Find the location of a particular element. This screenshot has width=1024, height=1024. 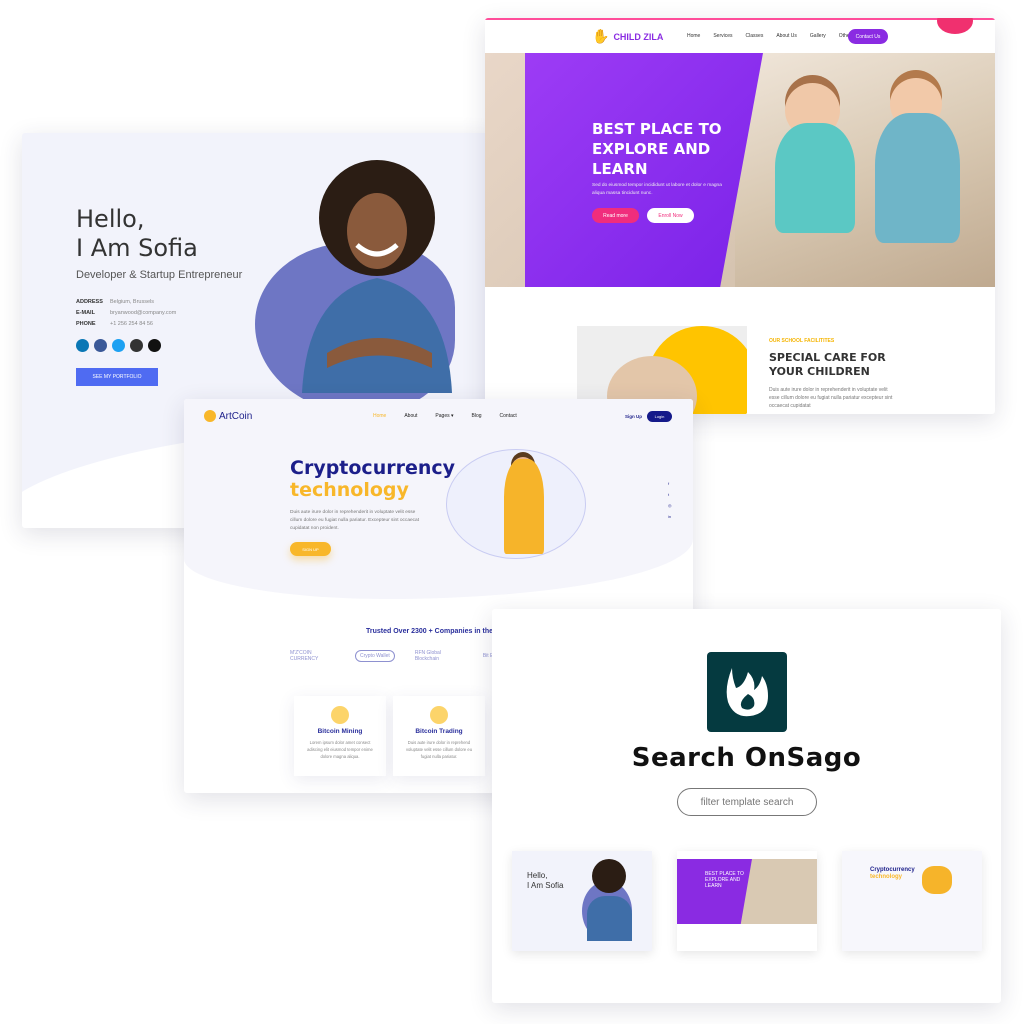

partner-logo: RFN Global Blockchain is located at coordinates (427, 656).